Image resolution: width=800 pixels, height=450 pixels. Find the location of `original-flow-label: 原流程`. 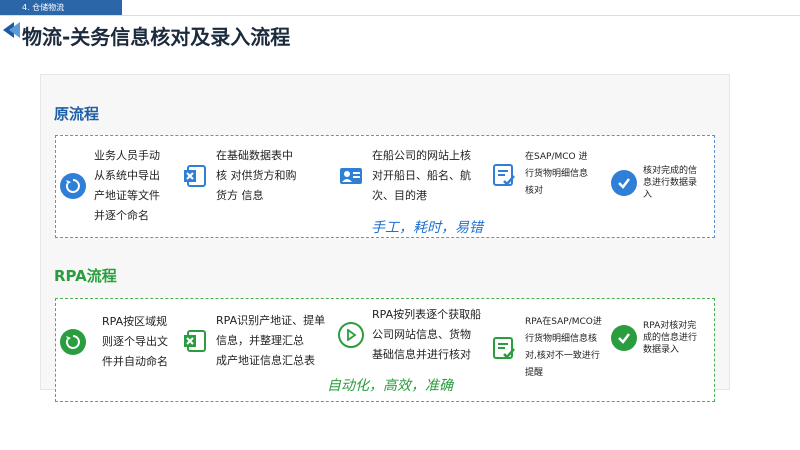

original-flow-label: 原流程 is located at coordinates (77, 114).